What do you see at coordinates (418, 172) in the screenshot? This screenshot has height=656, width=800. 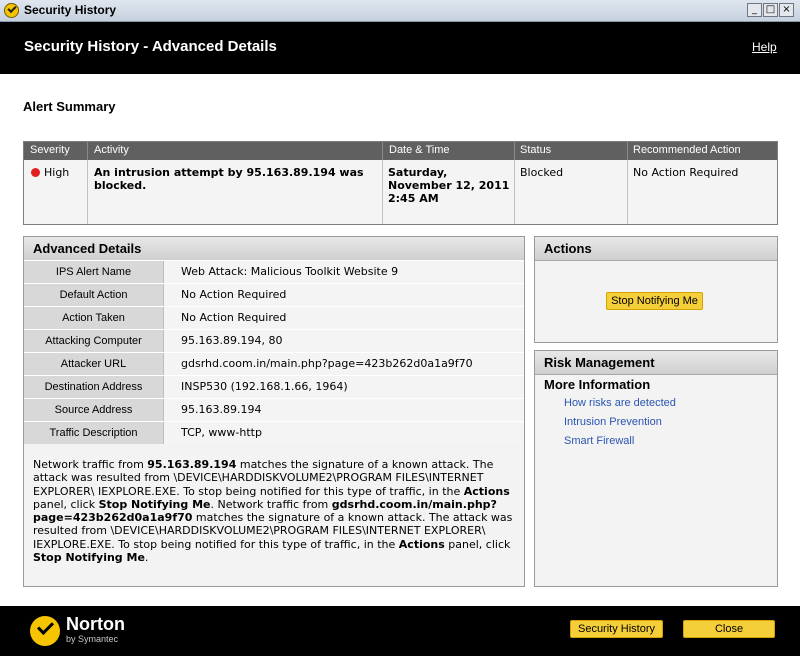 I see `date-line: Saturday,` at bounding box center [418, 172].